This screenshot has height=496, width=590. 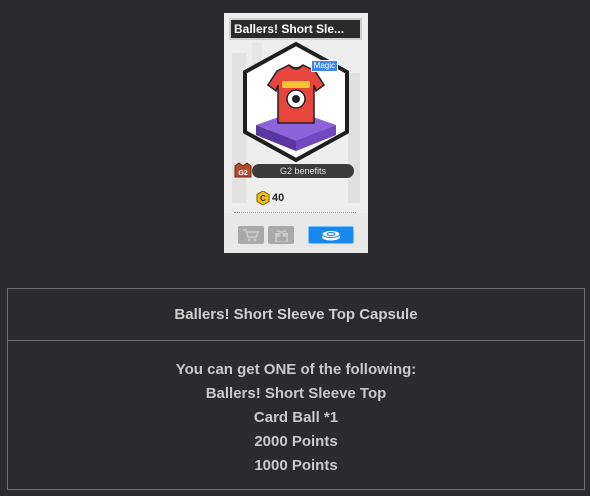 I want to click on coin-icon: C, so click(x=263, y=198).